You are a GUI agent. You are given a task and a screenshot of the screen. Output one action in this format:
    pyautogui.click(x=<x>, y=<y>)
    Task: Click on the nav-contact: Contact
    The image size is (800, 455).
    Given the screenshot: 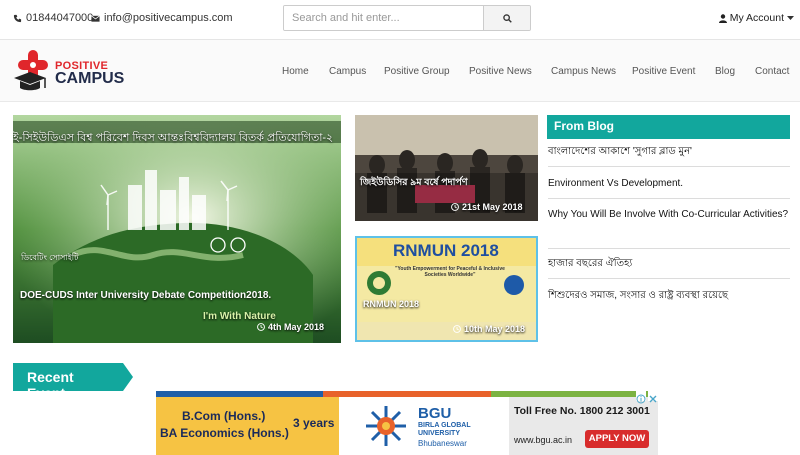 What is the action you would take?
    pyautogui.click(x=772, y=71)
    